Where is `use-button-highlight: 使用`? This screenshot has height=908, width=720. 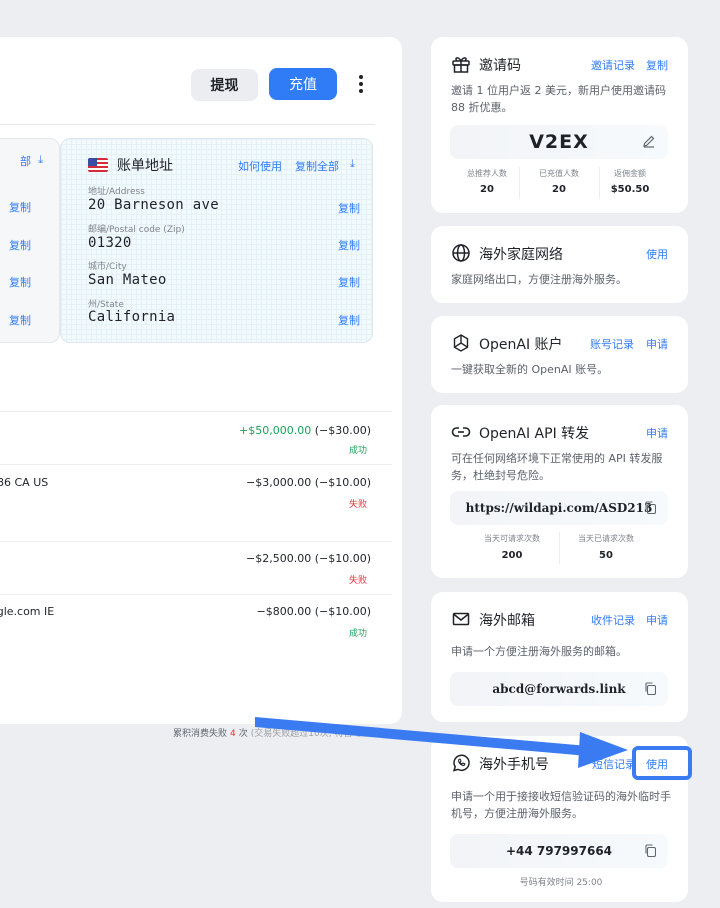 use-button-highlight: 使用 is located at coordinates (662, 763).